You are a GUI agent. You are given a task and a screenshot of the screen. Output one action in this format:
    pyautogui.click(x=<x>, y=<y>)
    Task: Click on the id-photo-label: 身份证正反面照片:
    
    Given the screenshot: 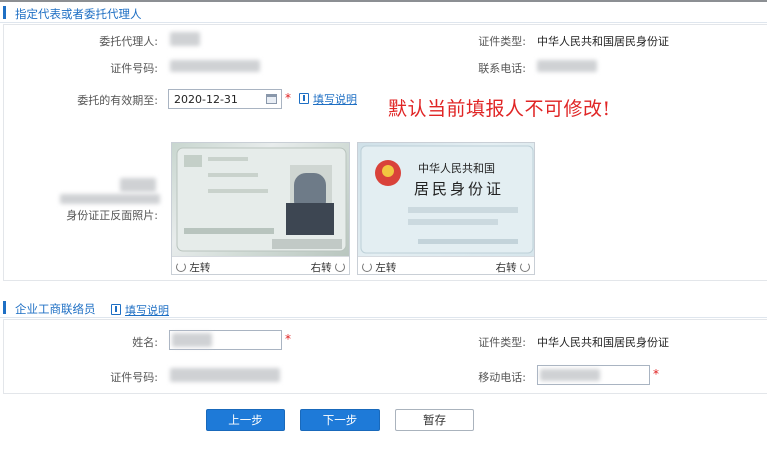 What is the action you would take?
    pyautogui.click(x=112, y=215)
    